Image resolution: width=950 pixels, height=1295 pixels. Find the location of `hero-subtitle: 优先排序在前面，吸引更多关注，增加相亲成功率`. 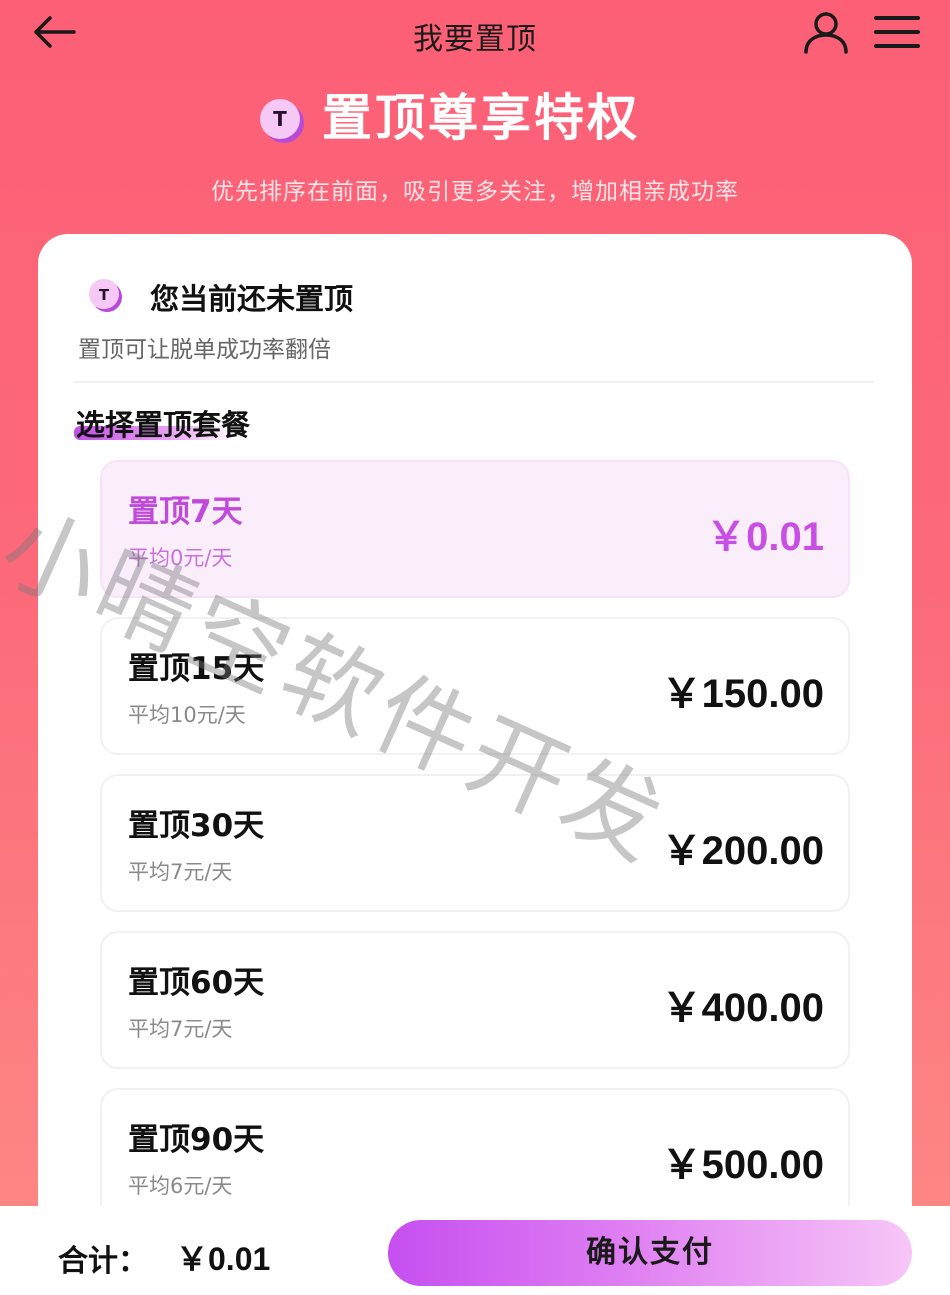

hero-subtitle: 优先排序在前面，吸引更多关注，增加相亲成功率 is located at coordinates (475, 192).